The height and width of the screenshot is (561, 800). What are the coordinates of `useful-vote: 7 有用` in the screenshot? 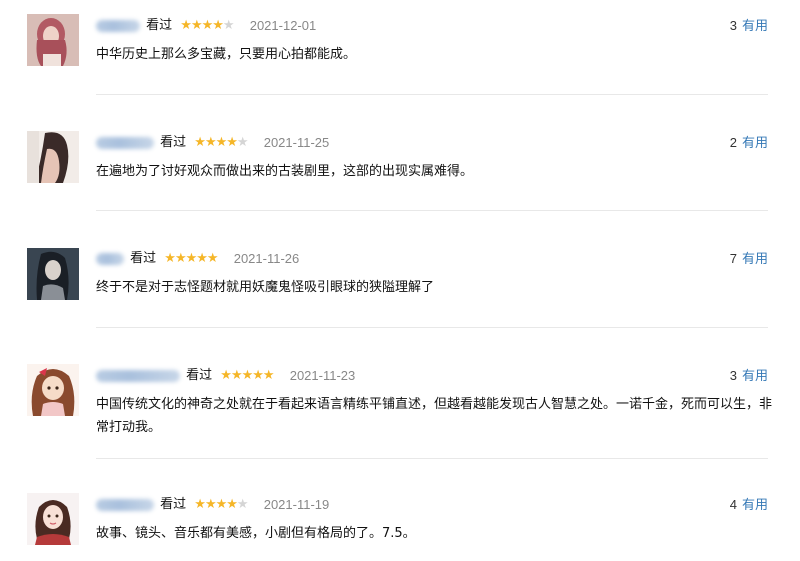 It's located at (749, 259).